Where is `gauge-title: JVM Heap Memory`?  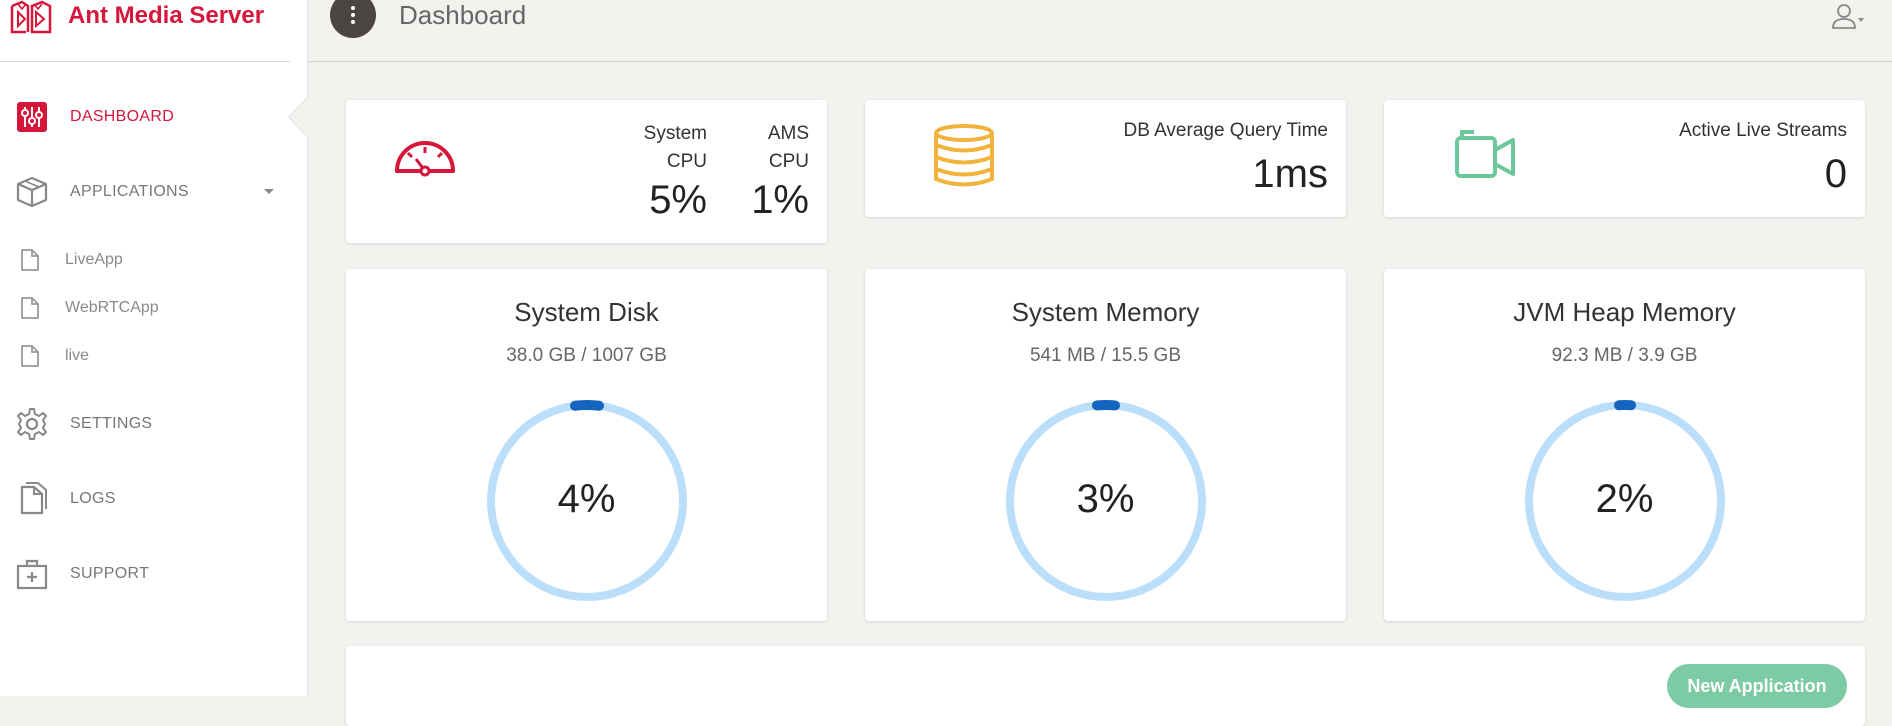 gauge-title: JVM Heap Memory is located at coordinates (1624, 312).